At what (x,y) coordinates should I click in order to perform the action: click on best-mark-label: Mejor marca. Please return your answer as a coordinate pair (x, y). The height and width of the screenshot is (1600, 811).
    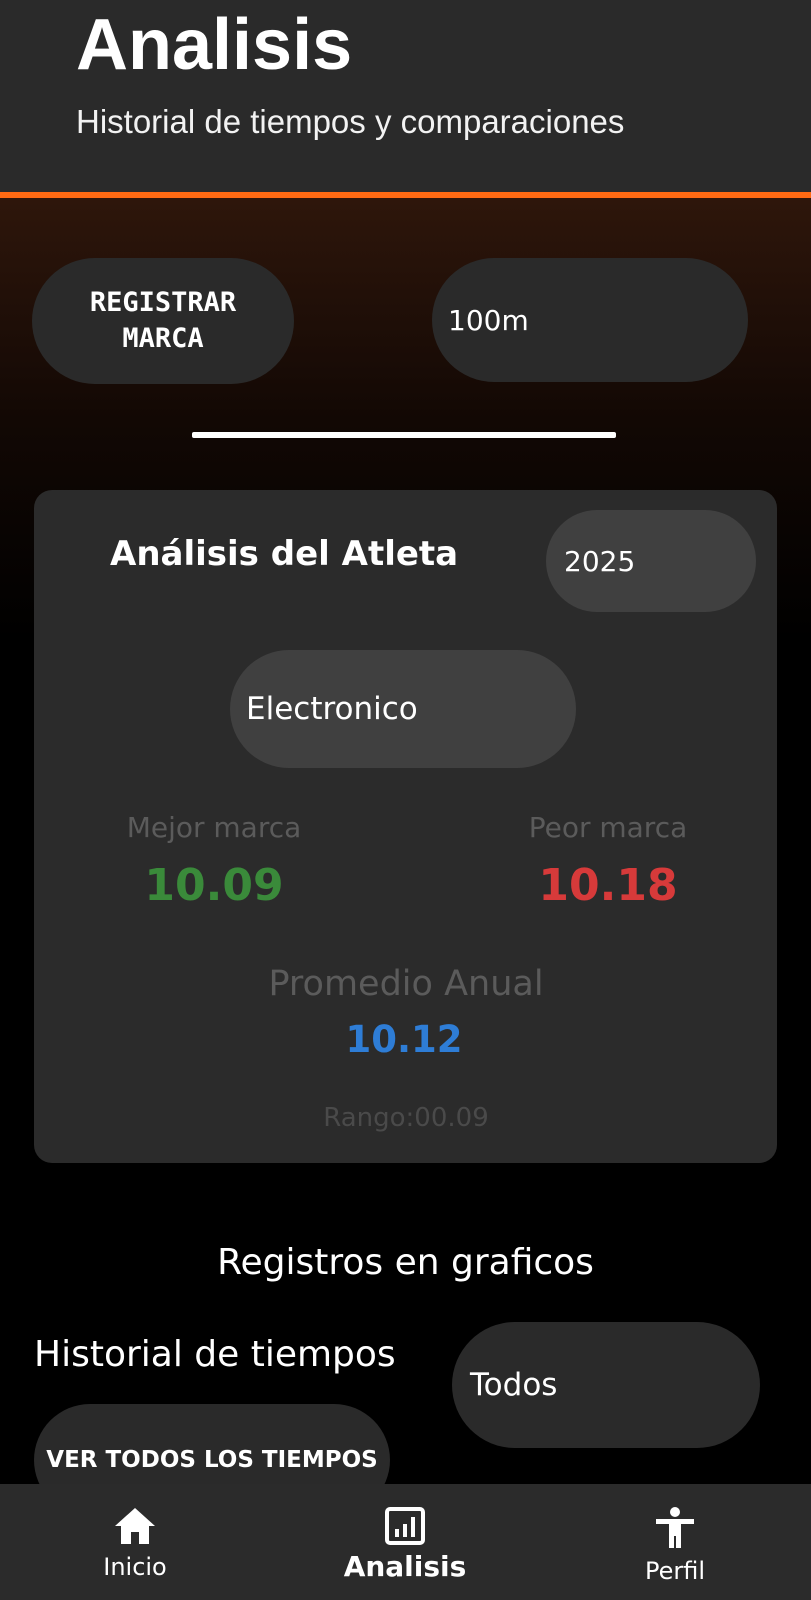
    Looking at the image, I should click on (214, 827).